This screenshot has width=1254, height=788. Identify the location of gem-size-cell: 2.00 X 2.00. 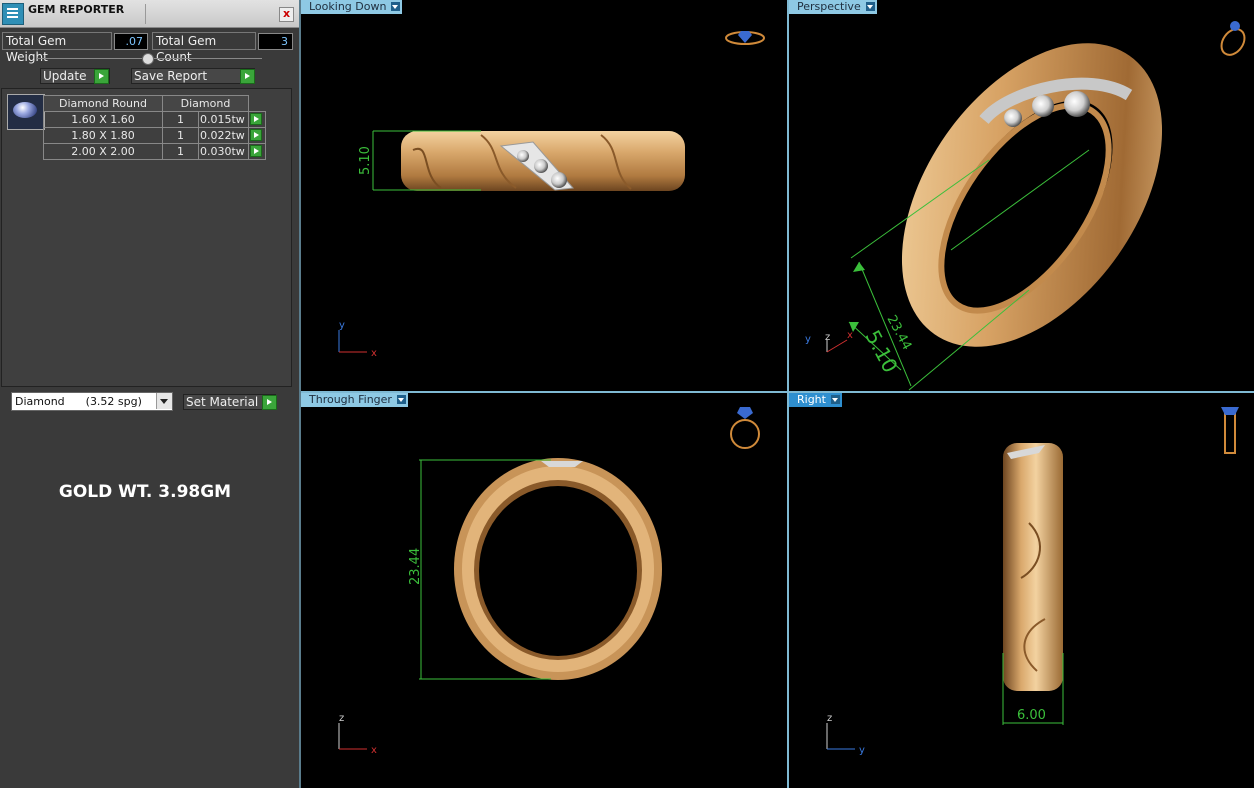
(103, 151).